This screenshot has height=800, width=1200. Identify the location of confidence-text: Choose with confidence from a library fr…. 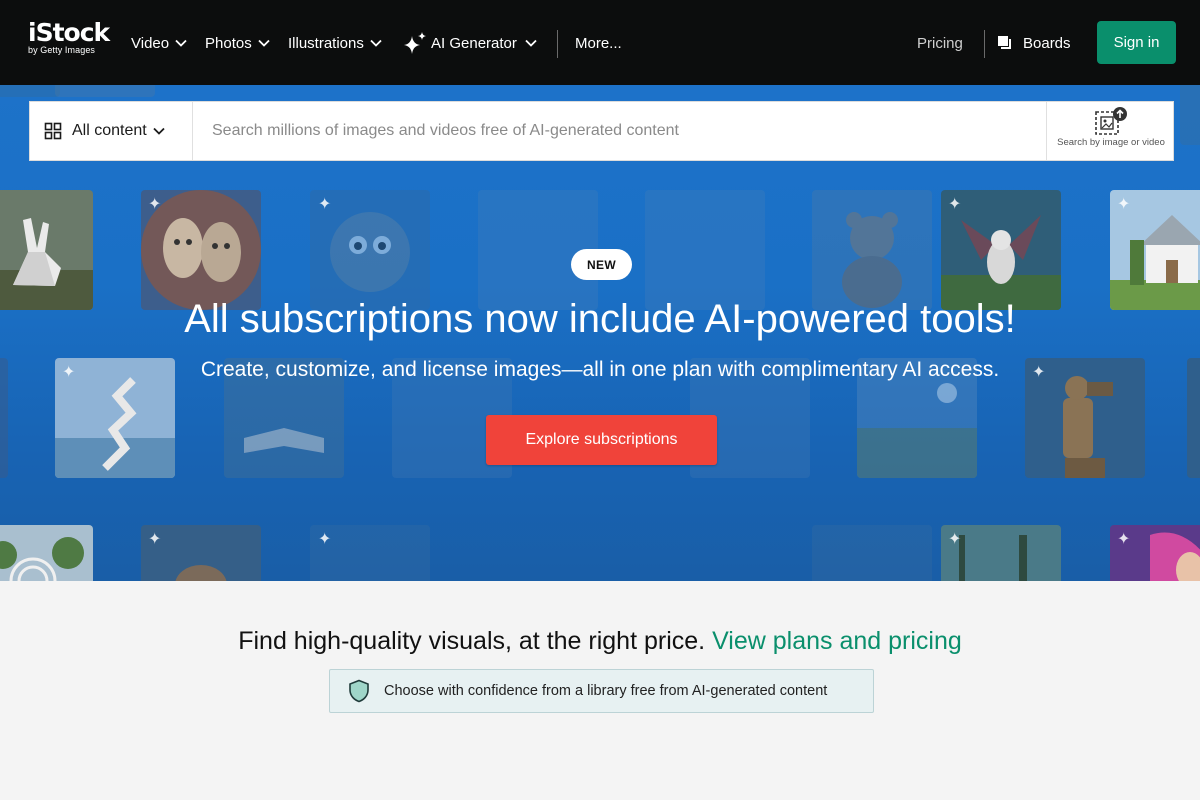
(606, 691).